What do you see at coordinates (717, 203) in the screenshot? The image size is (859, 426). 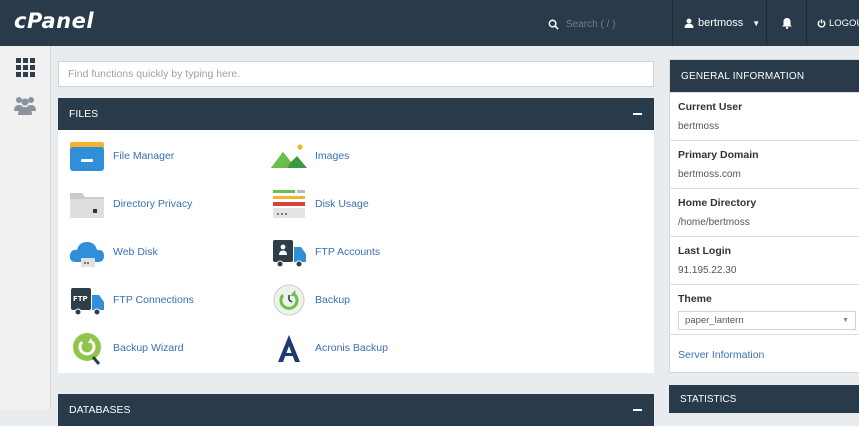 I see `info-label: Home Directory` at bounding box center [717, 203].